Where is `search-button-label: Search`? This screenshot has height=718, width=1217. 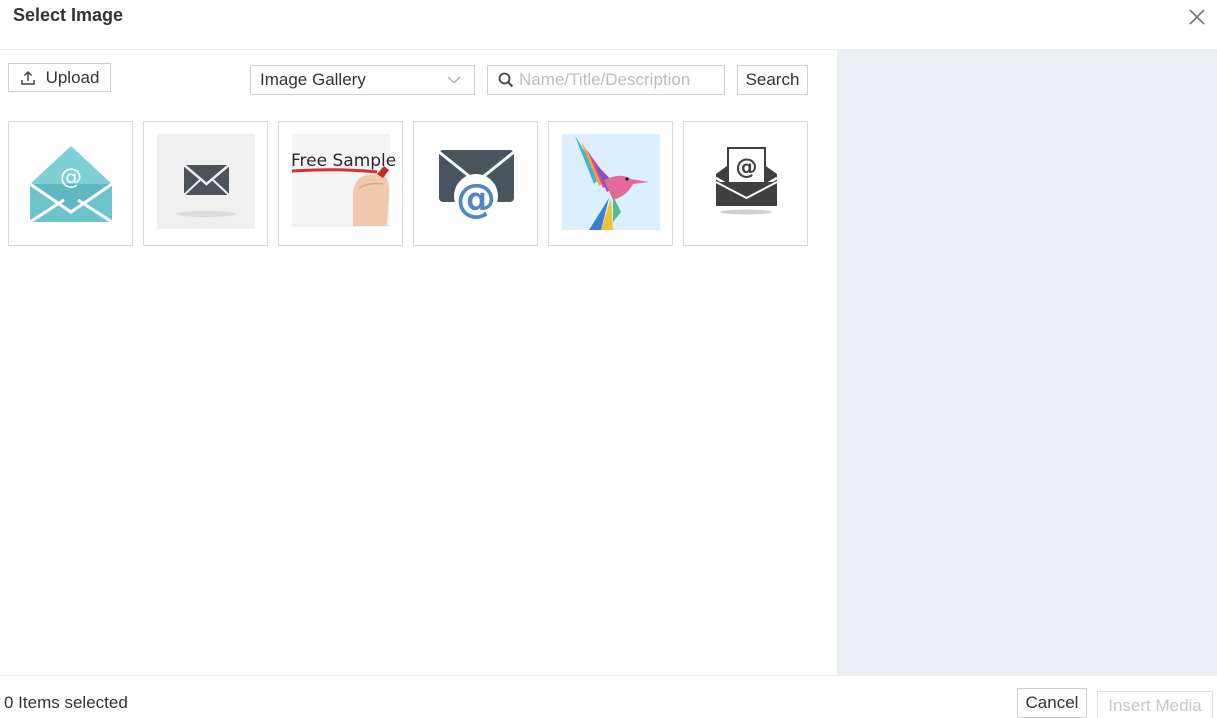
search-button-label: Search is located at coordinates (772, 79).